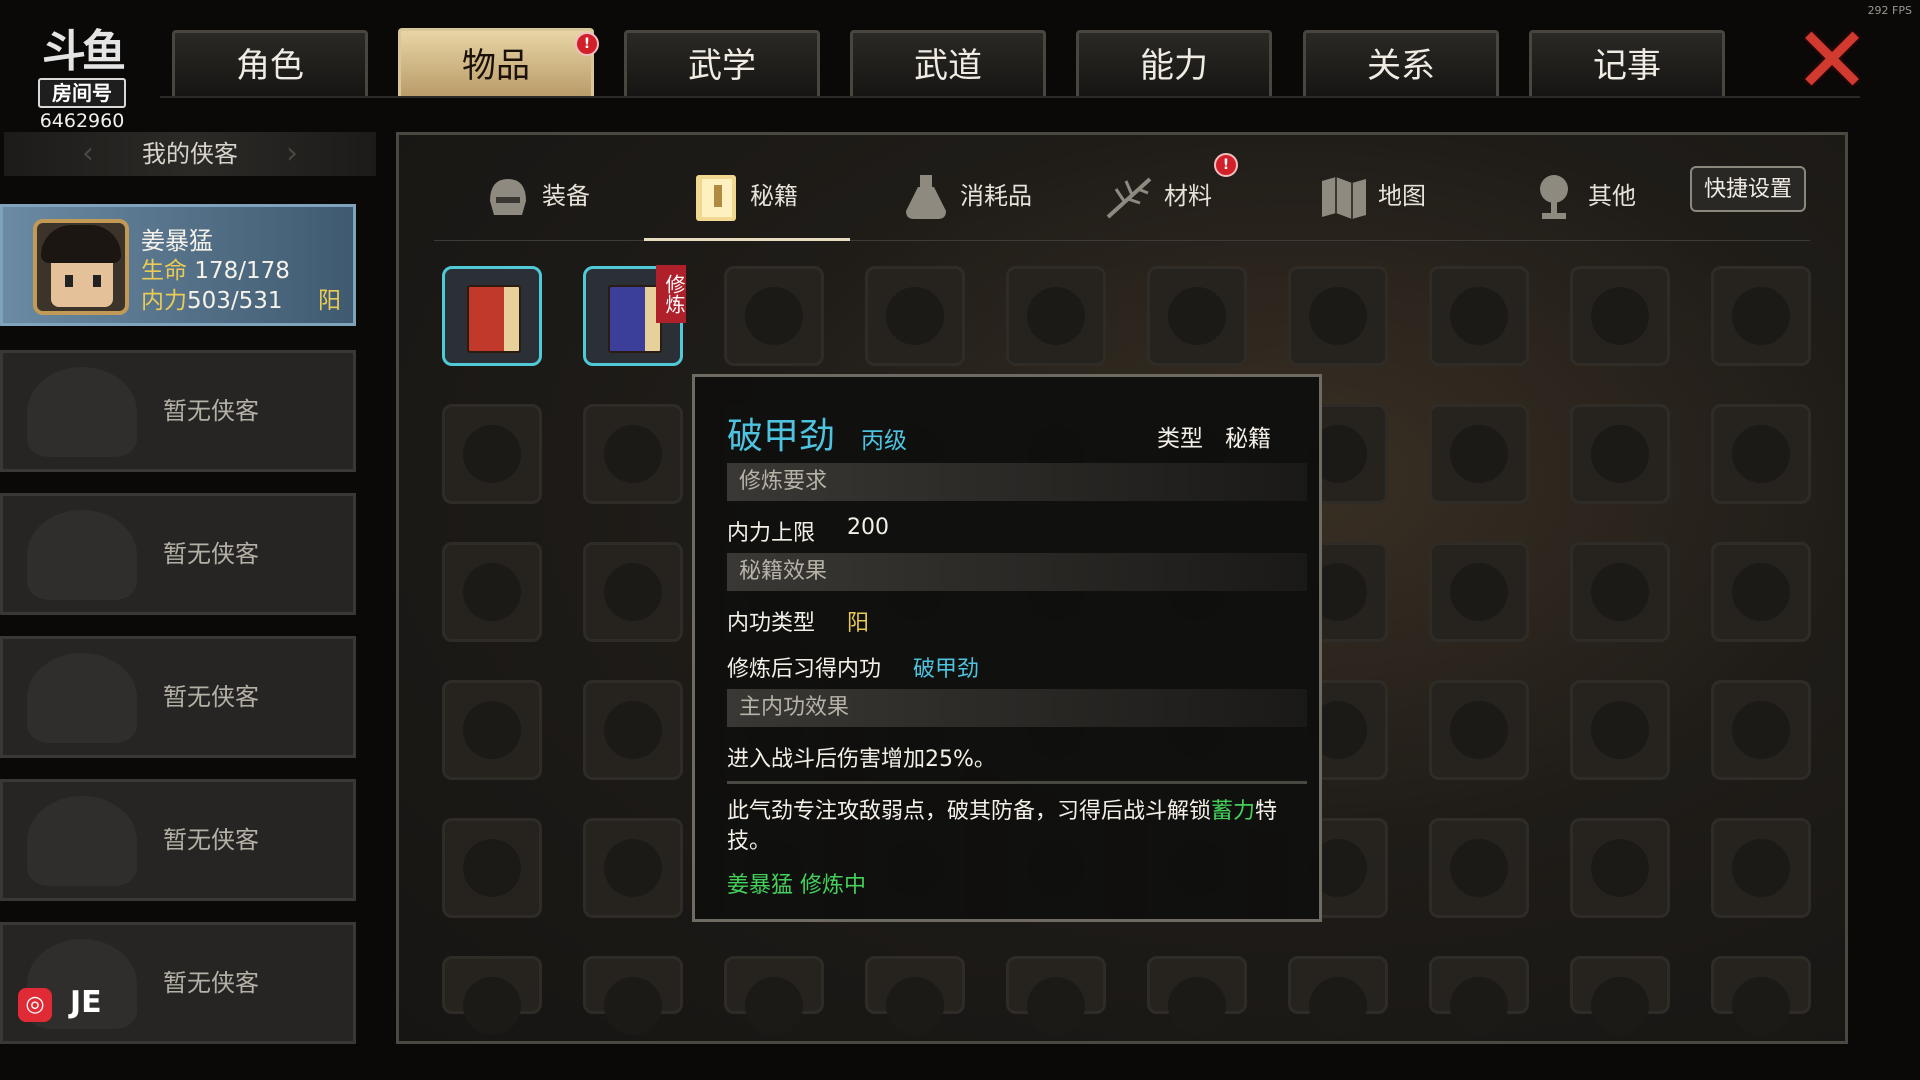 The image size is (1920, 1080). I want to click on subtab-manuals: 秘籍, so click(744, 196).